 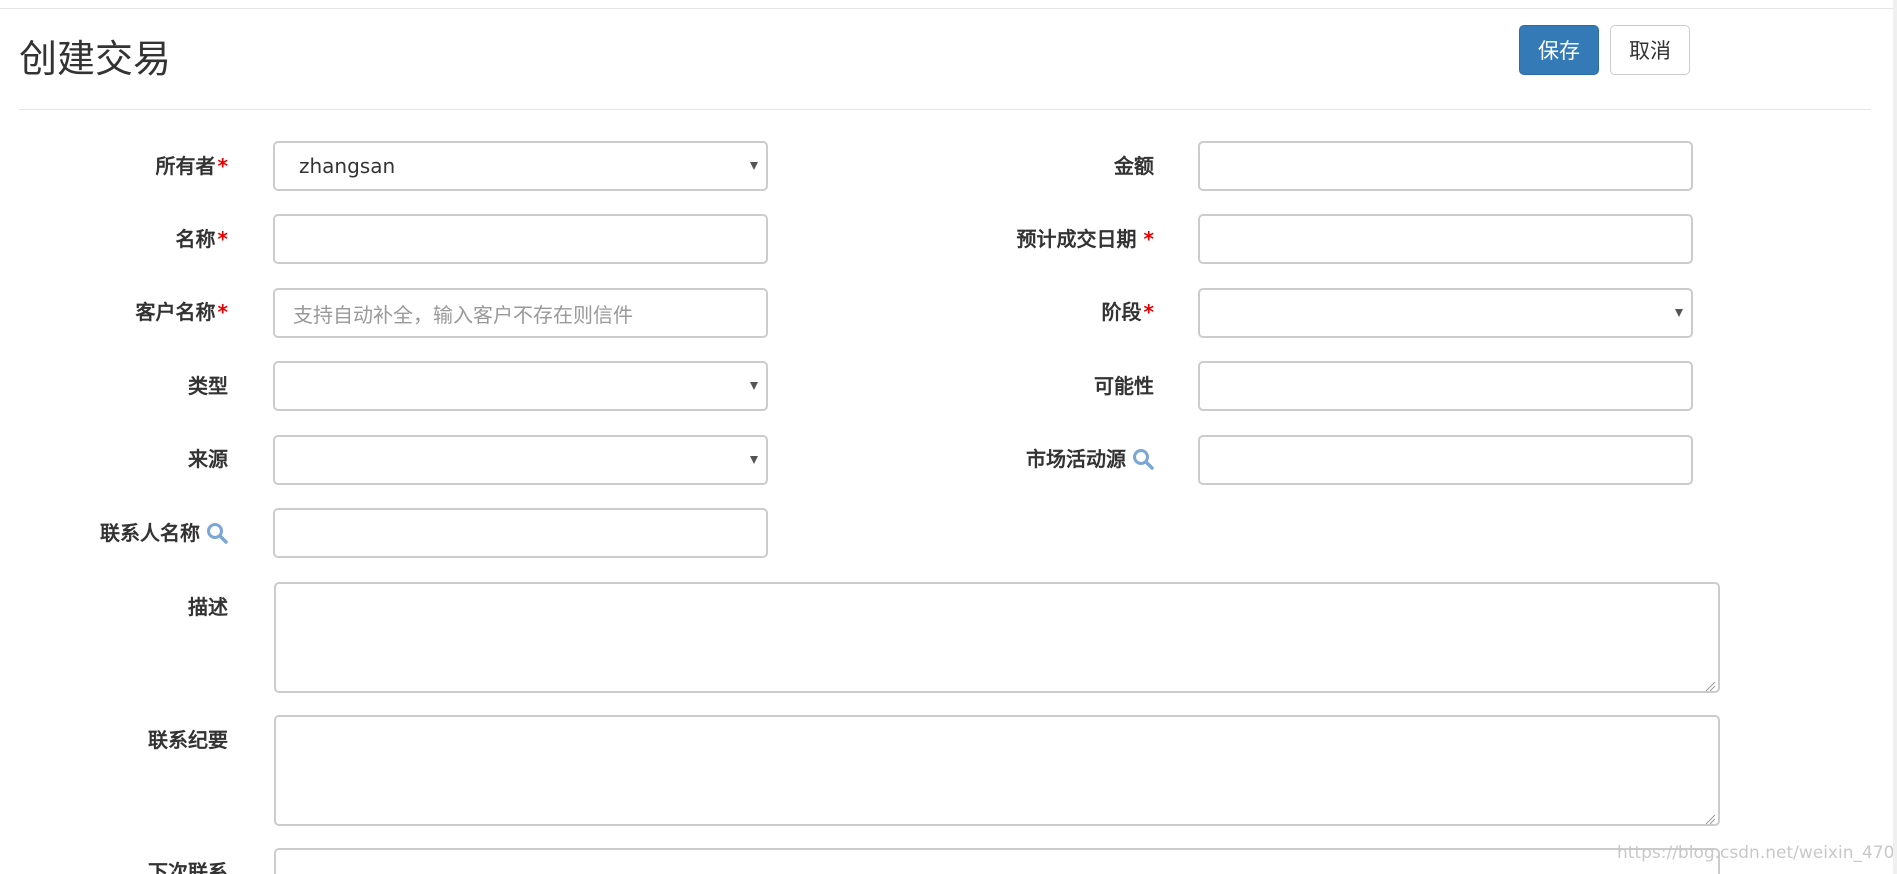 I want to click on amount-input, so click(x=1445, y=166).